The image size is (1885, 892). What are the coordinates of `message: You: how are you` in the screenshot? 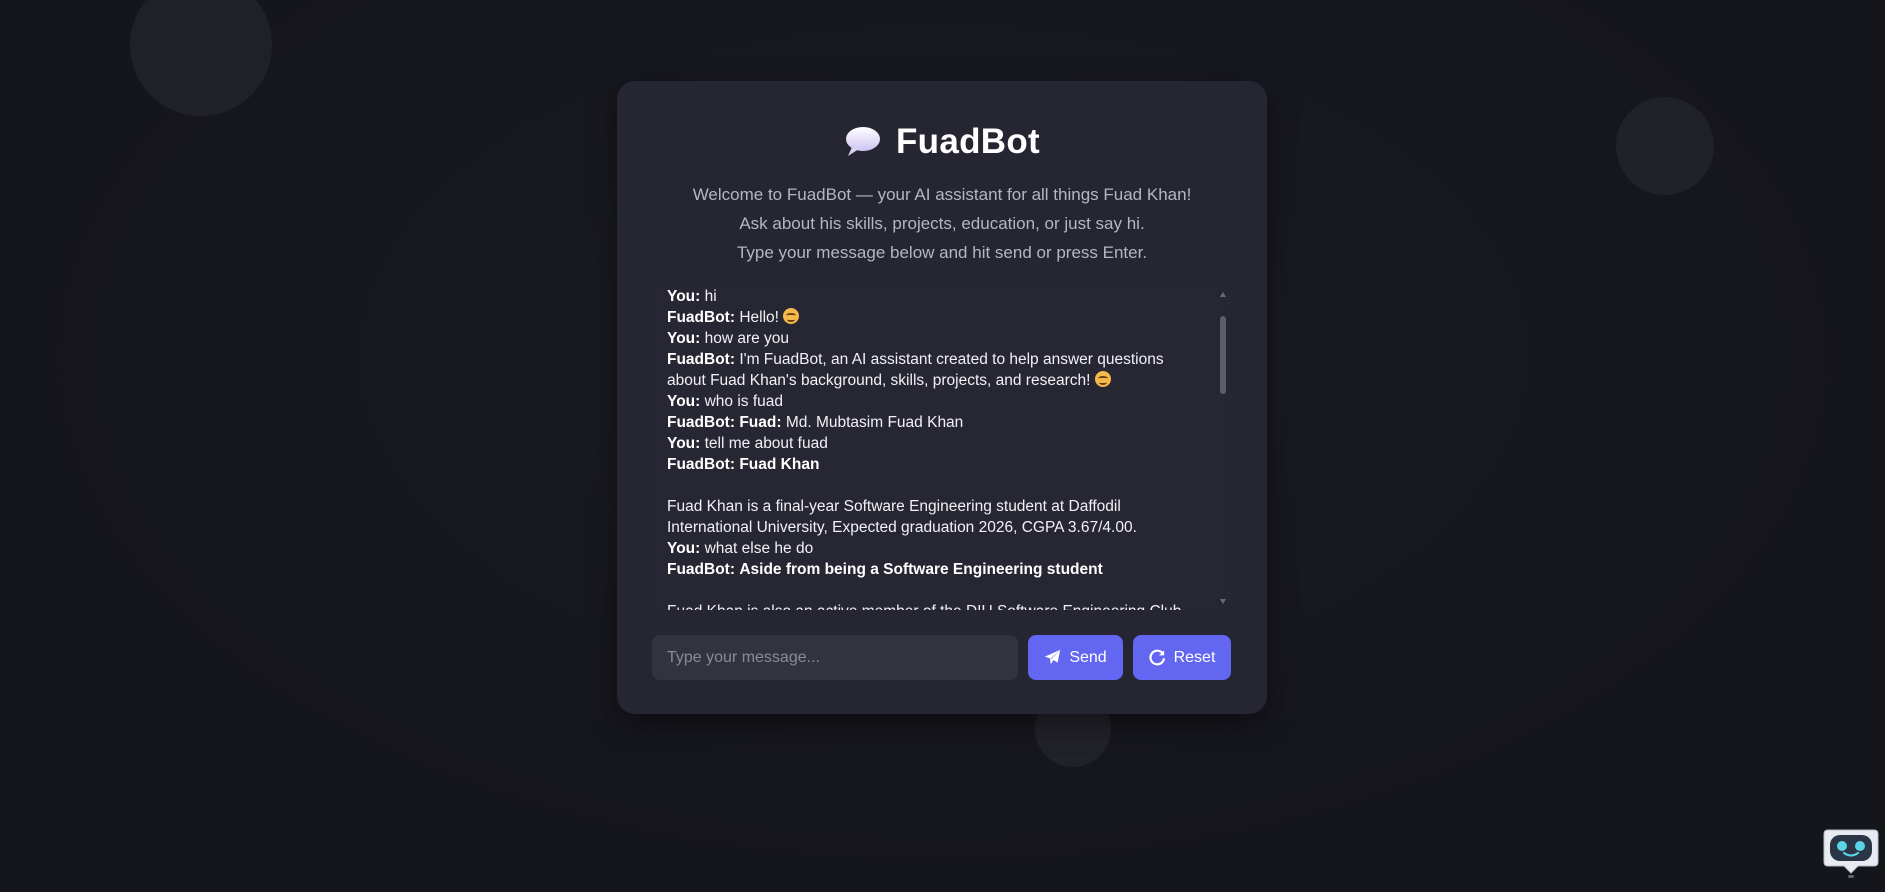 It's located at (936, 338).